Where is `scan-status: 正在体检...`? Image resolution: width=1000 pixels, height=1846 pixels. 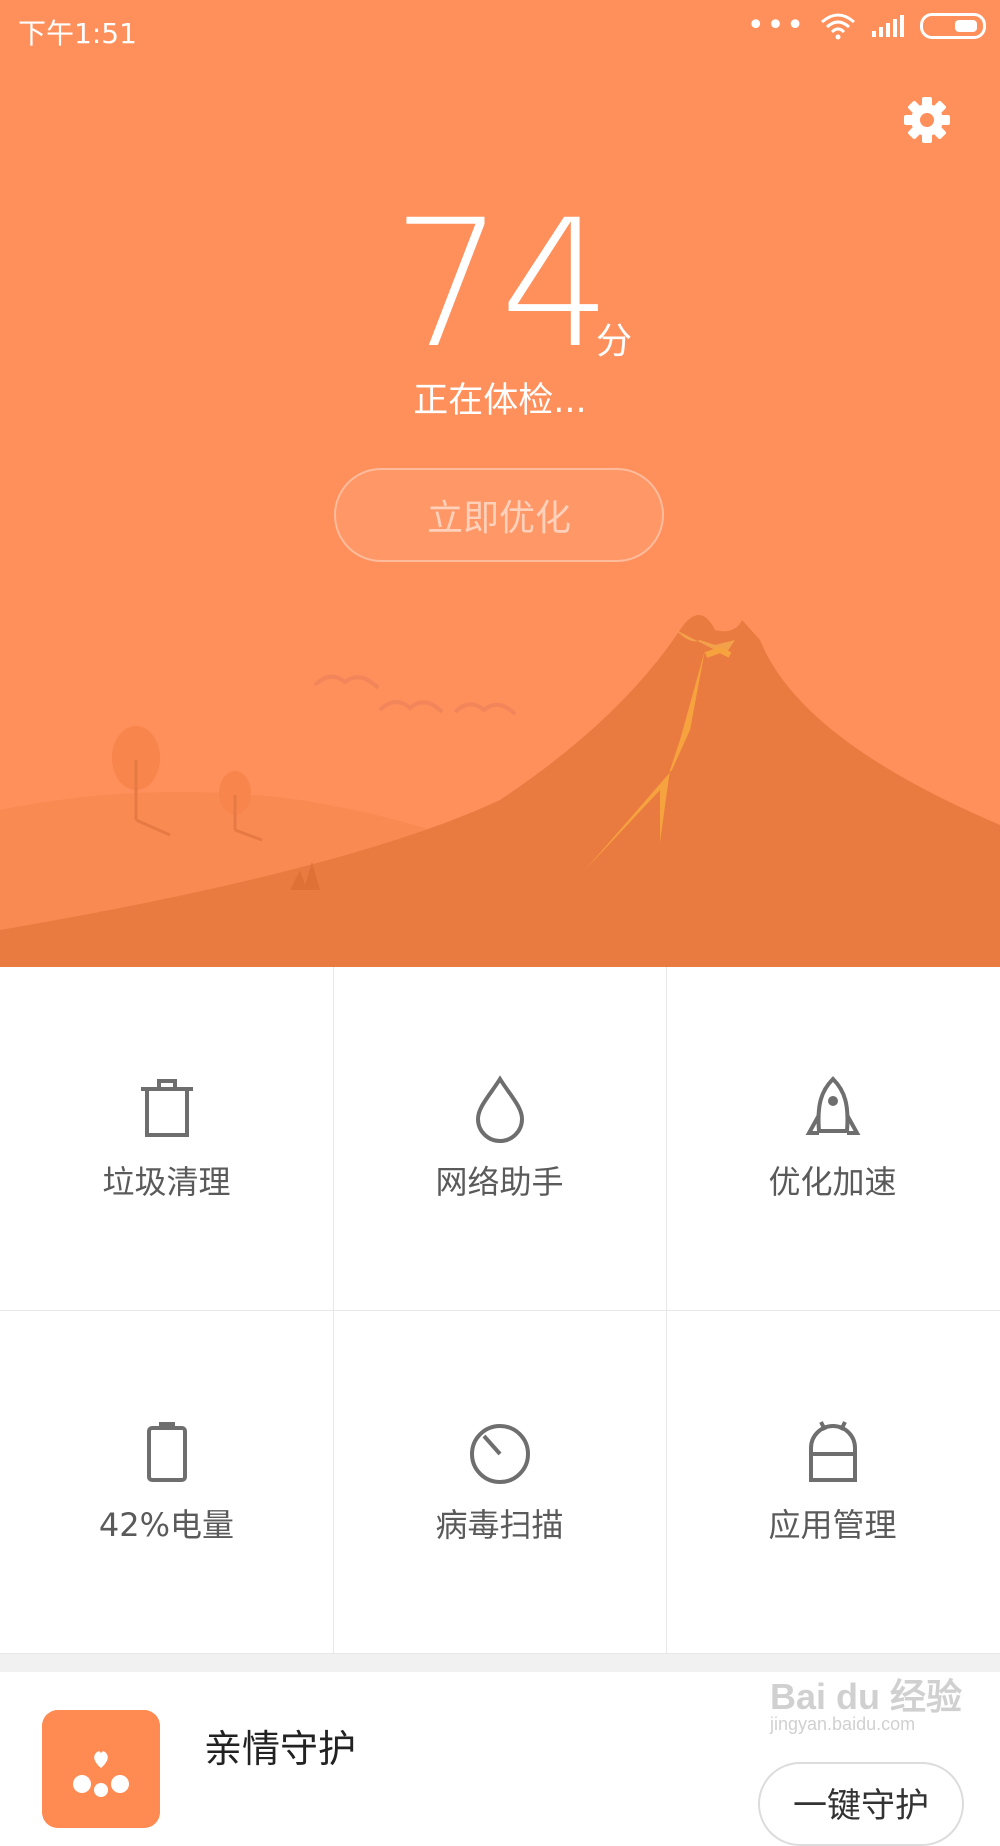 scan-status: 正在体检... is located at coordinates (500, 401).